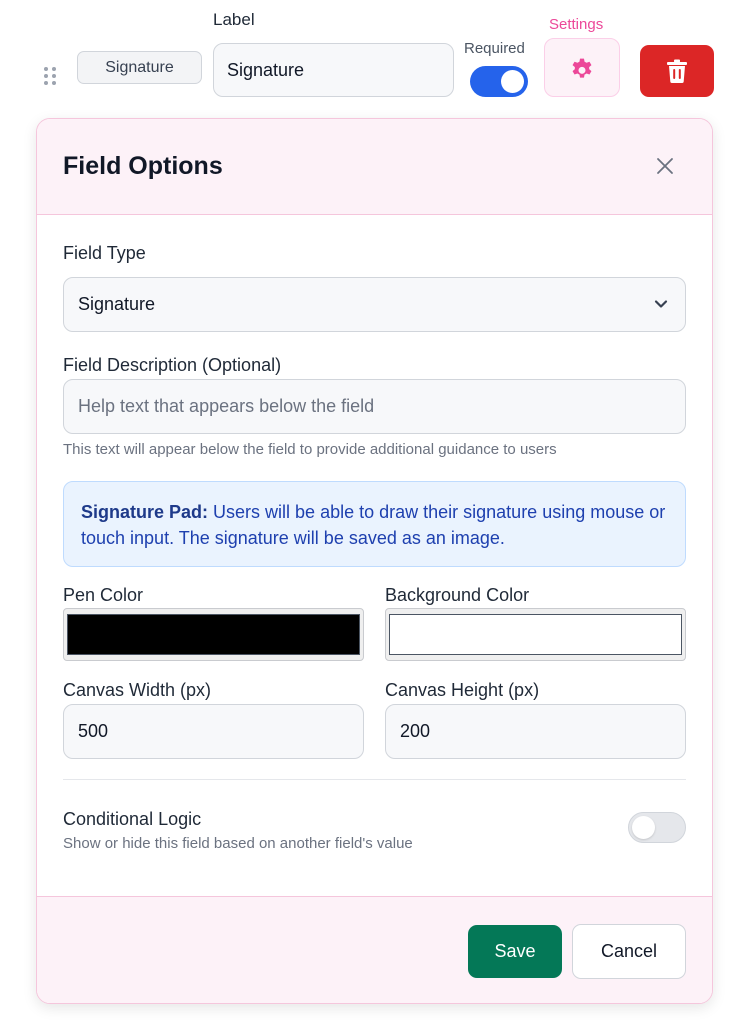 The width and height of the screenshot is (738, 1024). I want to click on label-input, so click(333, 70).